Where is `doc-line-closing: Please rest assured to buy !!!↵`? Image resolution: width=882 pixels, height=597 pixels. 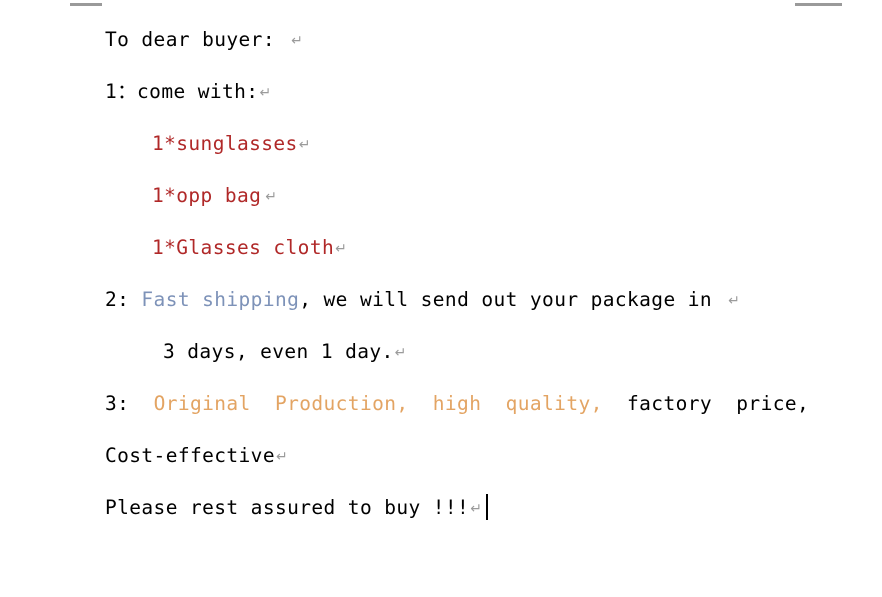
doc-line-closing: Please rest assured to buy !!!↵ is located at coordinates (441, 508).